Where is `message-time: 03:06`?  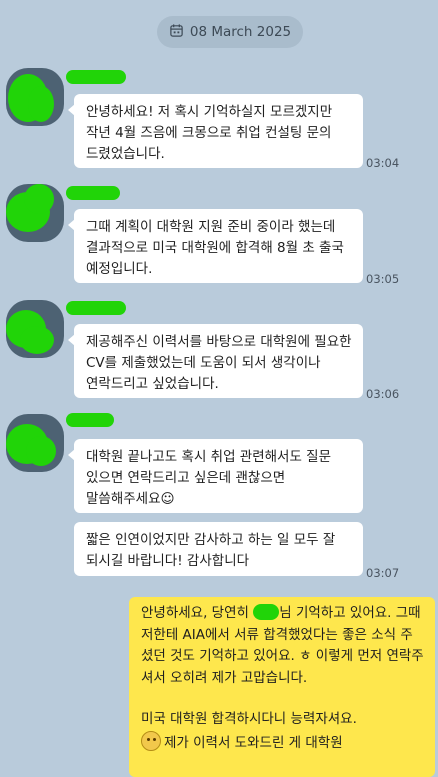
message-time: 03:06 is located at coordinates (383, 394).